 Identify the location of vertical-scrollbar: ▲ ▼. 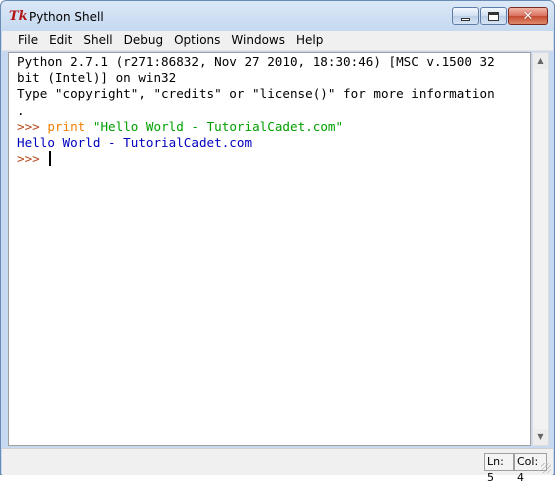
(540, 249).